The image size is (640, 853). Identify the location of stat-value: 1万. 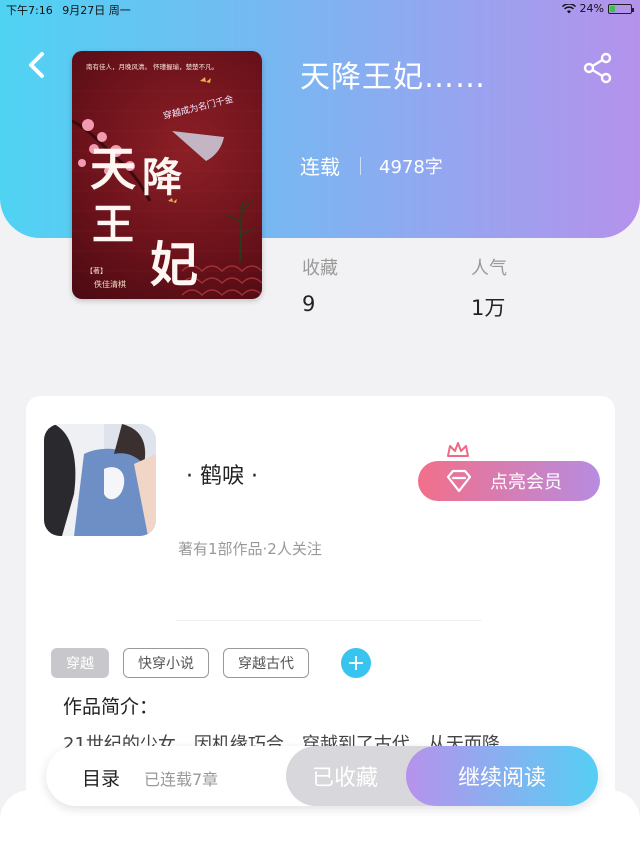
(488, 308).